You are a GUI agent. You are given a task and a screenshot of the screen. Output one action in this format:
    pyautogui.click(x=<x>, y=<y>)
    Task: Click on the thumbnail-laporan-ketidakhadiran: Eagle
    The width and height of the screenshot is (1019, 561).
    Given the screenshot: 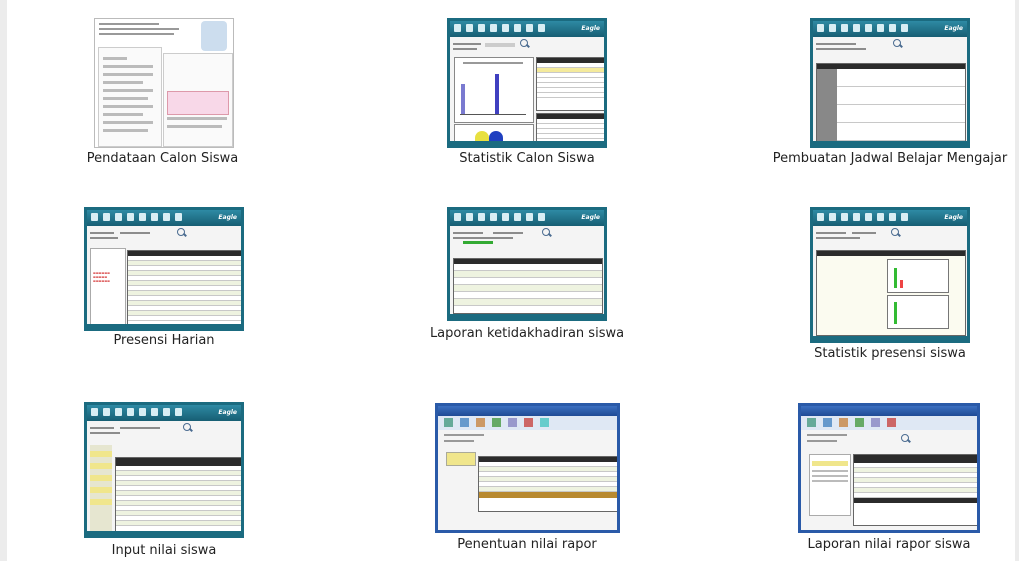 What is the action you would take?
    pyautogui.click(x=527, y=264)
    